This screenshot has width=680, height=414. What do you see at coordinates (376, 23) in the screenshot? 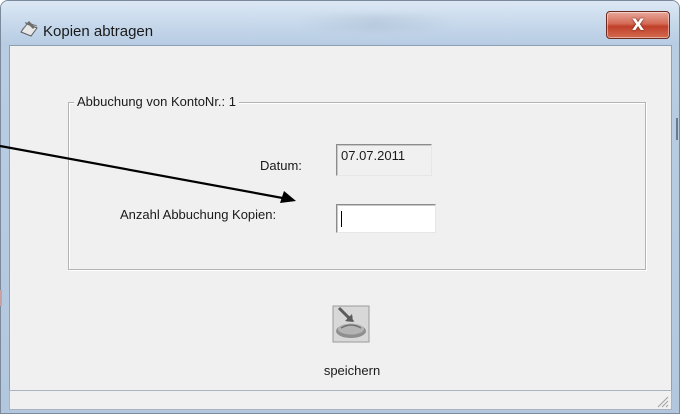
I see `title-bar-blur` at bounding box center [376, 23].